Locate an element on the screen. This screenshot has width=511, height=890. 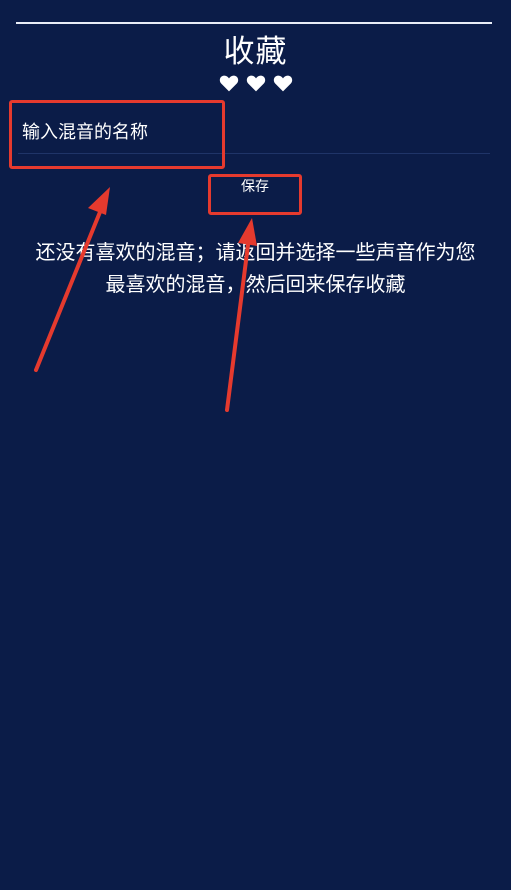
empty-message-line-2: 最喜欢的混音，然后回来保存收藏 is located at coordinates (255, 284).